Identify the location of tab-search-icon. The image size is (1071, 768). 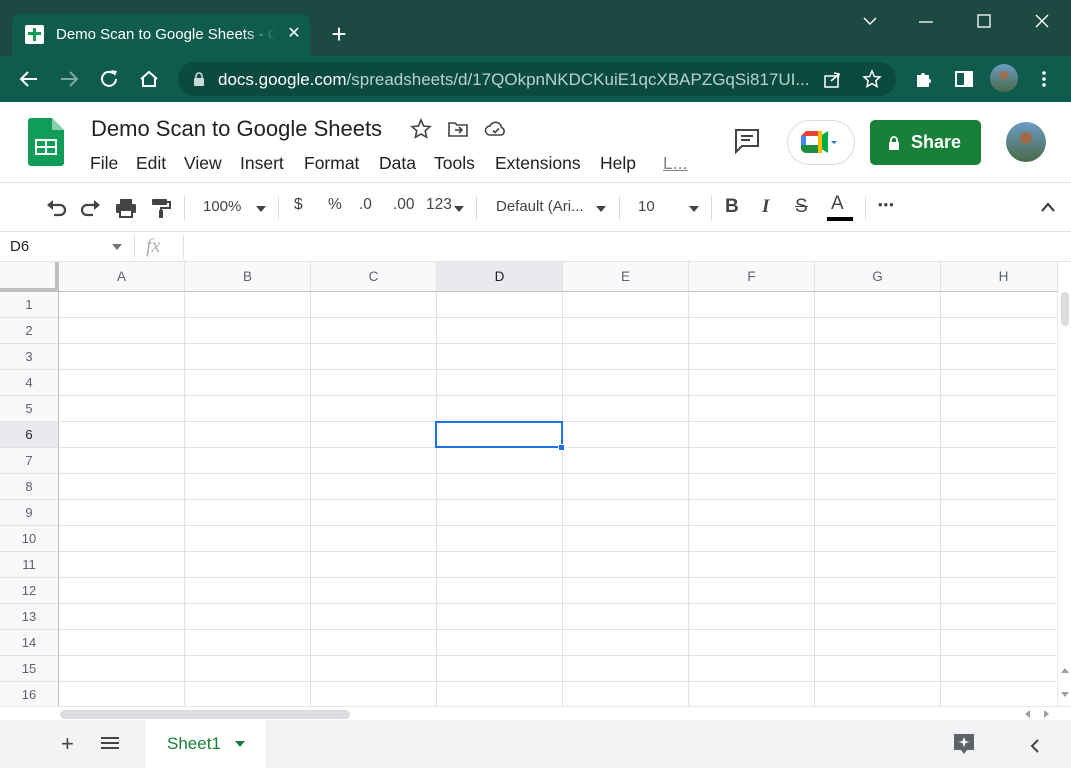
(870, 21).